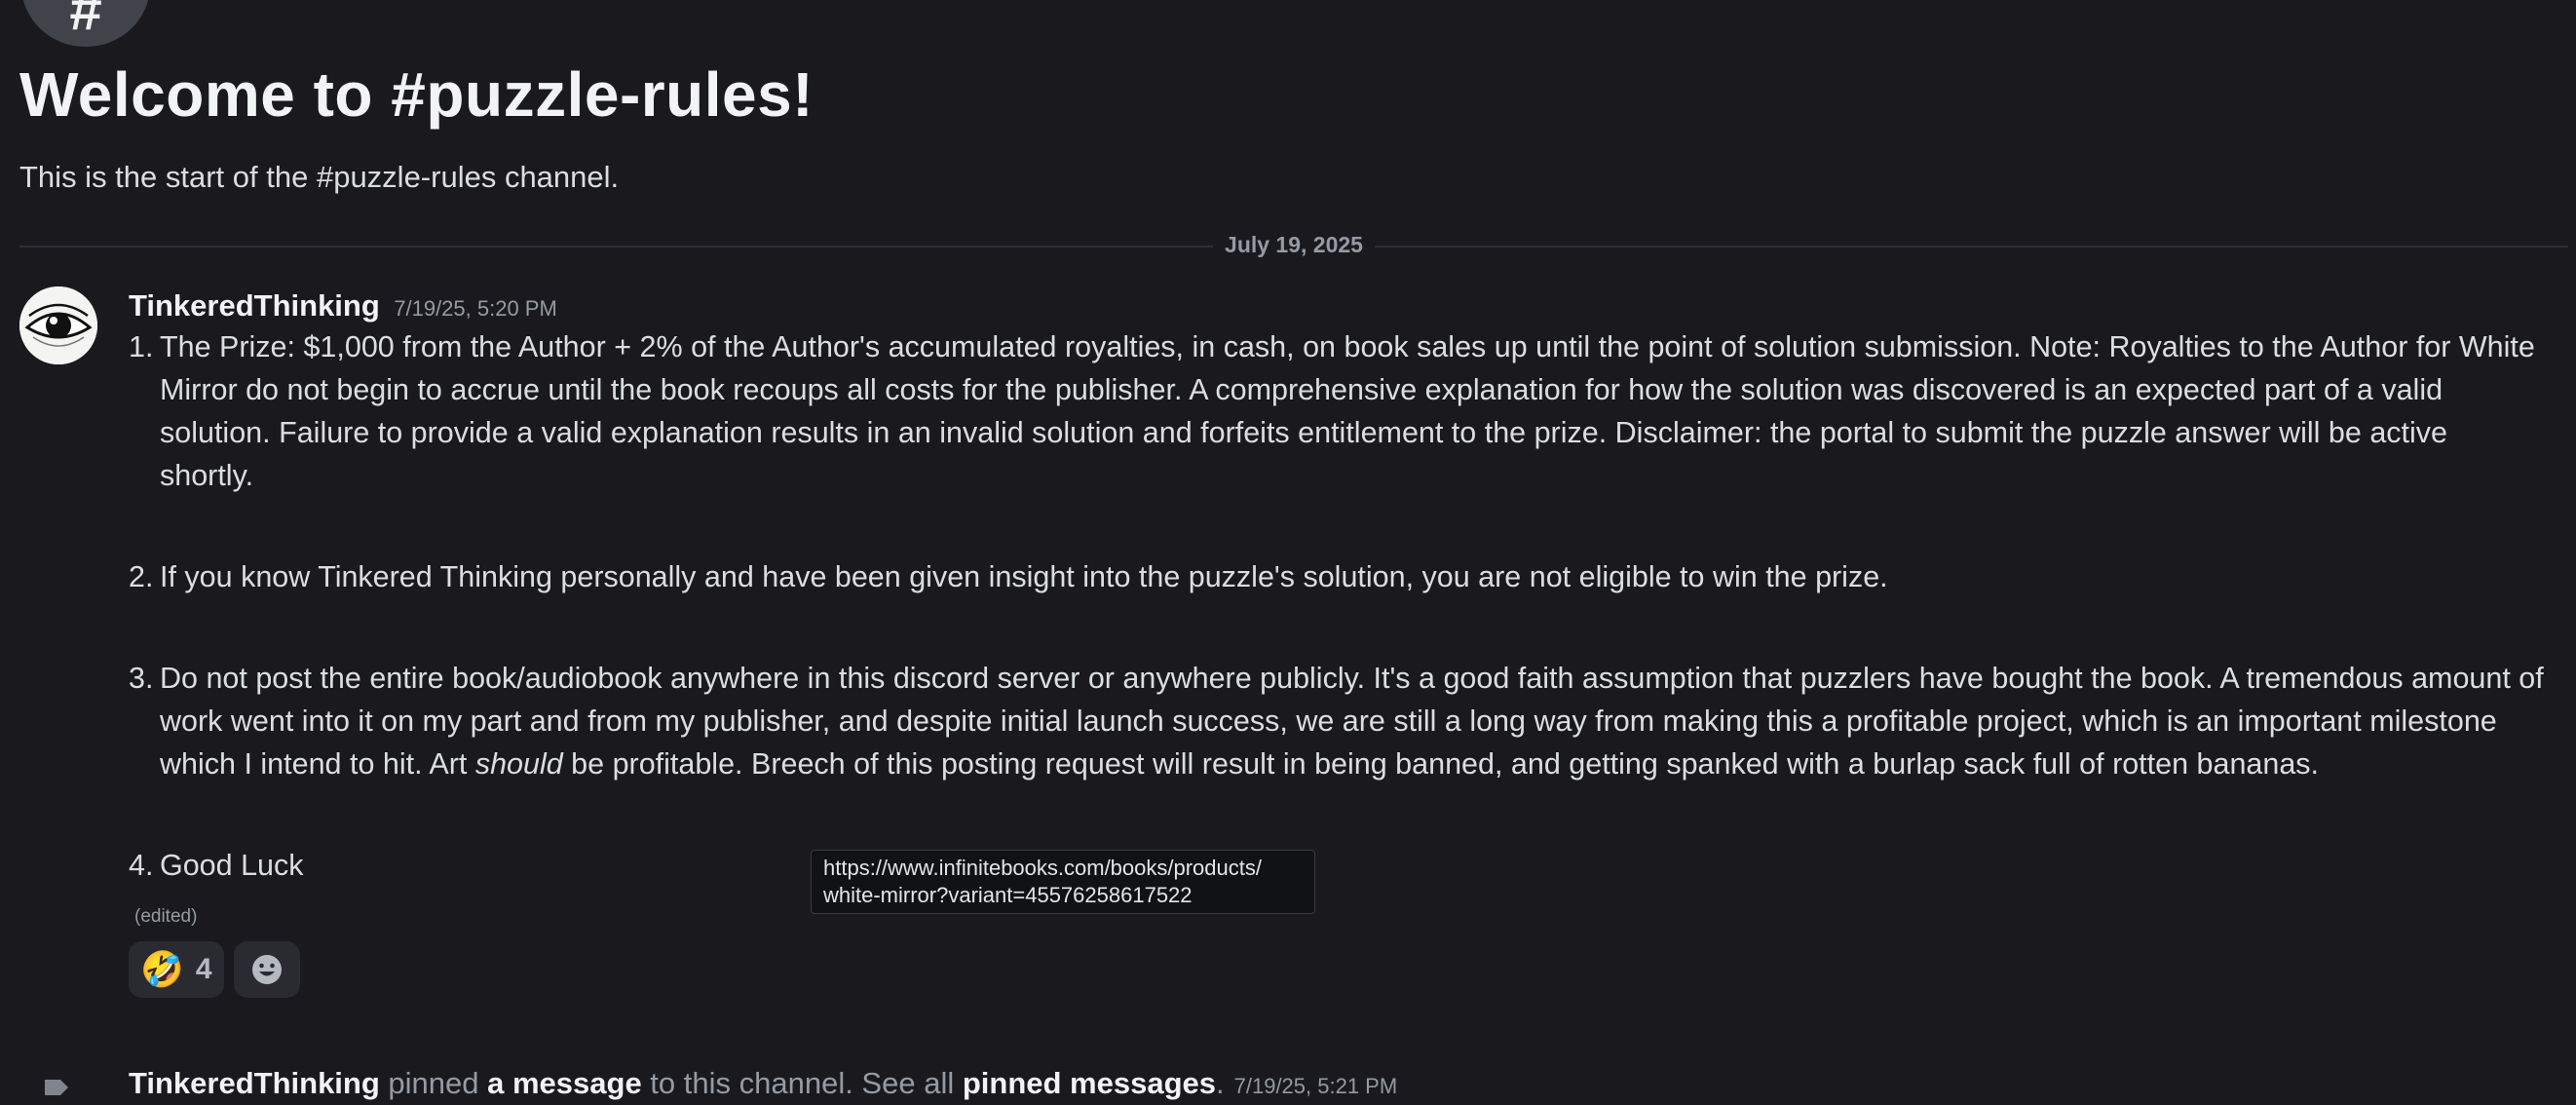 The height and width of the screenshot is (1105, 2576). Describe the element at coordinates (254, 305) in the screenshot. I see `message-author: TinkeredThinking` at that location.